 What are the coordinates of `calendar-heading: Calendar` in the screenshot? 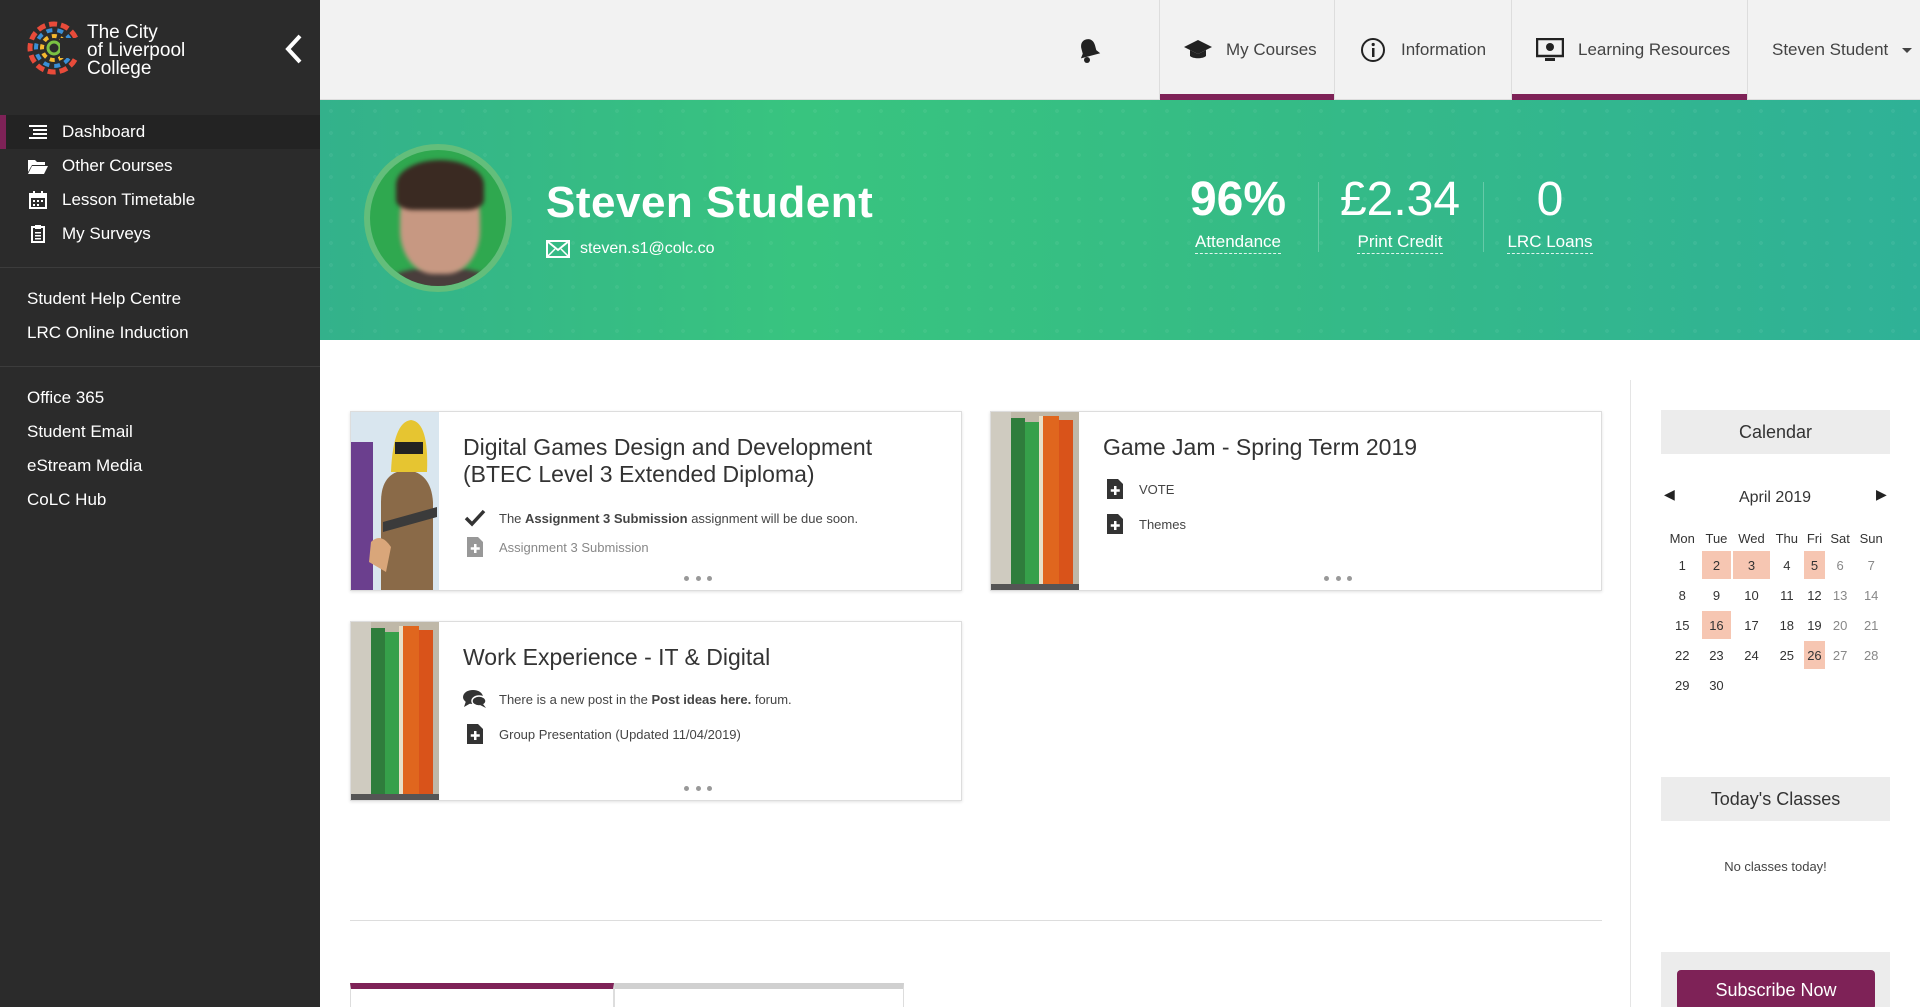 It's located at (1775, 432).